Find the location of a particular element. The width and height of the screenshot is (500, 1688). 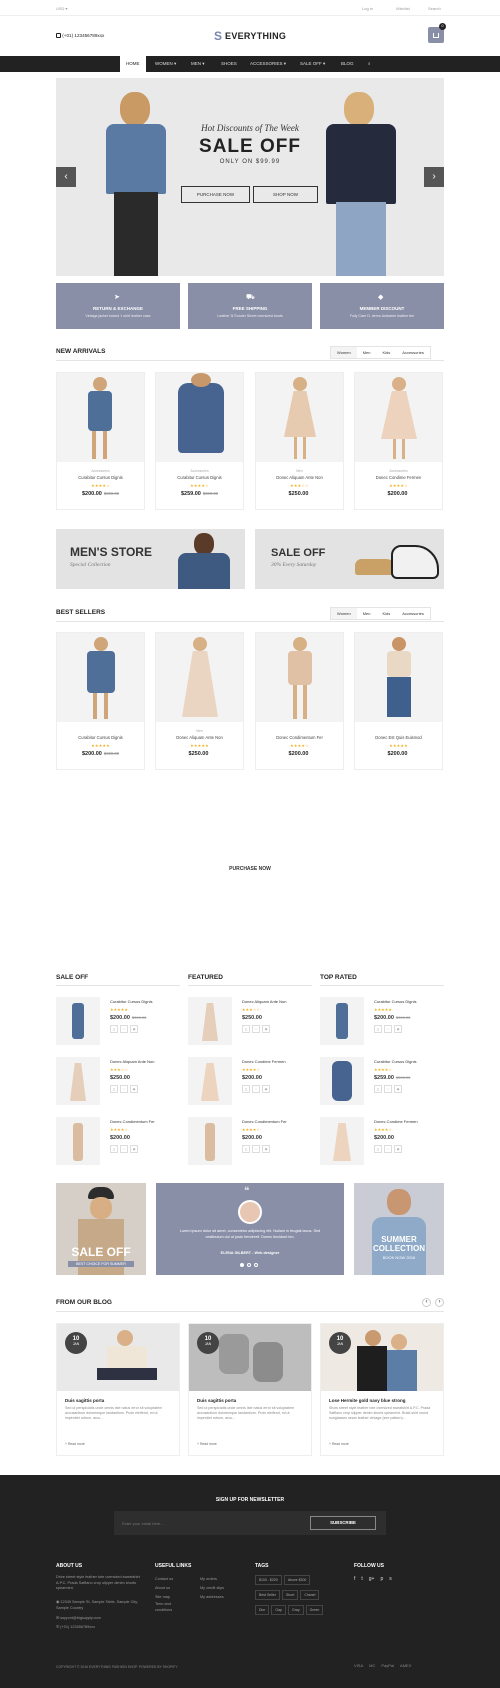

product-card: Donec Condimentum Fer ★★★★☆ $200.00 is located at coordinates (299, 701).